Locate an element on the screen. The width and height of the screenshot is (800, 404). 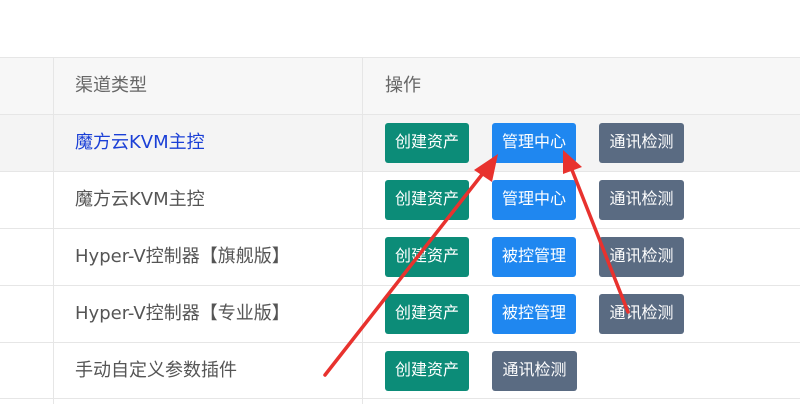
channel-name-link: 魔方云KVM主控 is located at coordinates (140, 143).